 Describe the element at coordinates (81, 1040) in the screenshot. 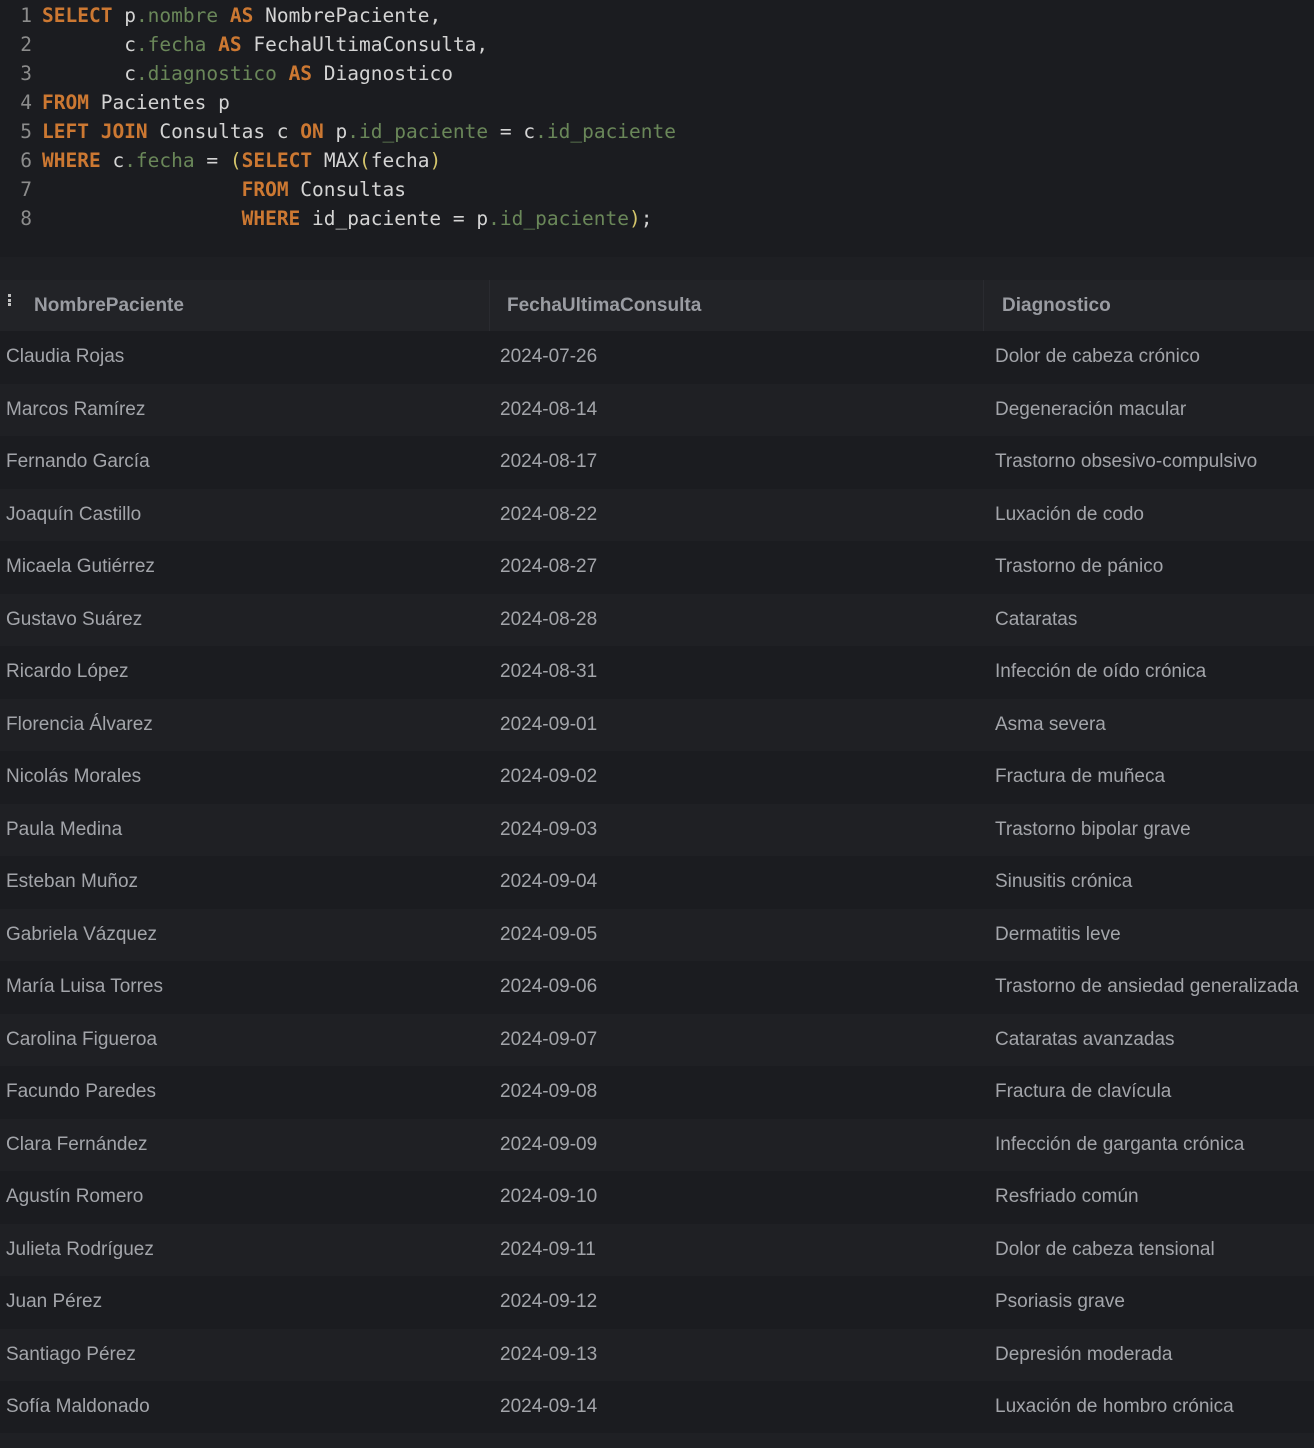

I see `cell-nombre: Carolina Figueroa` at that location.